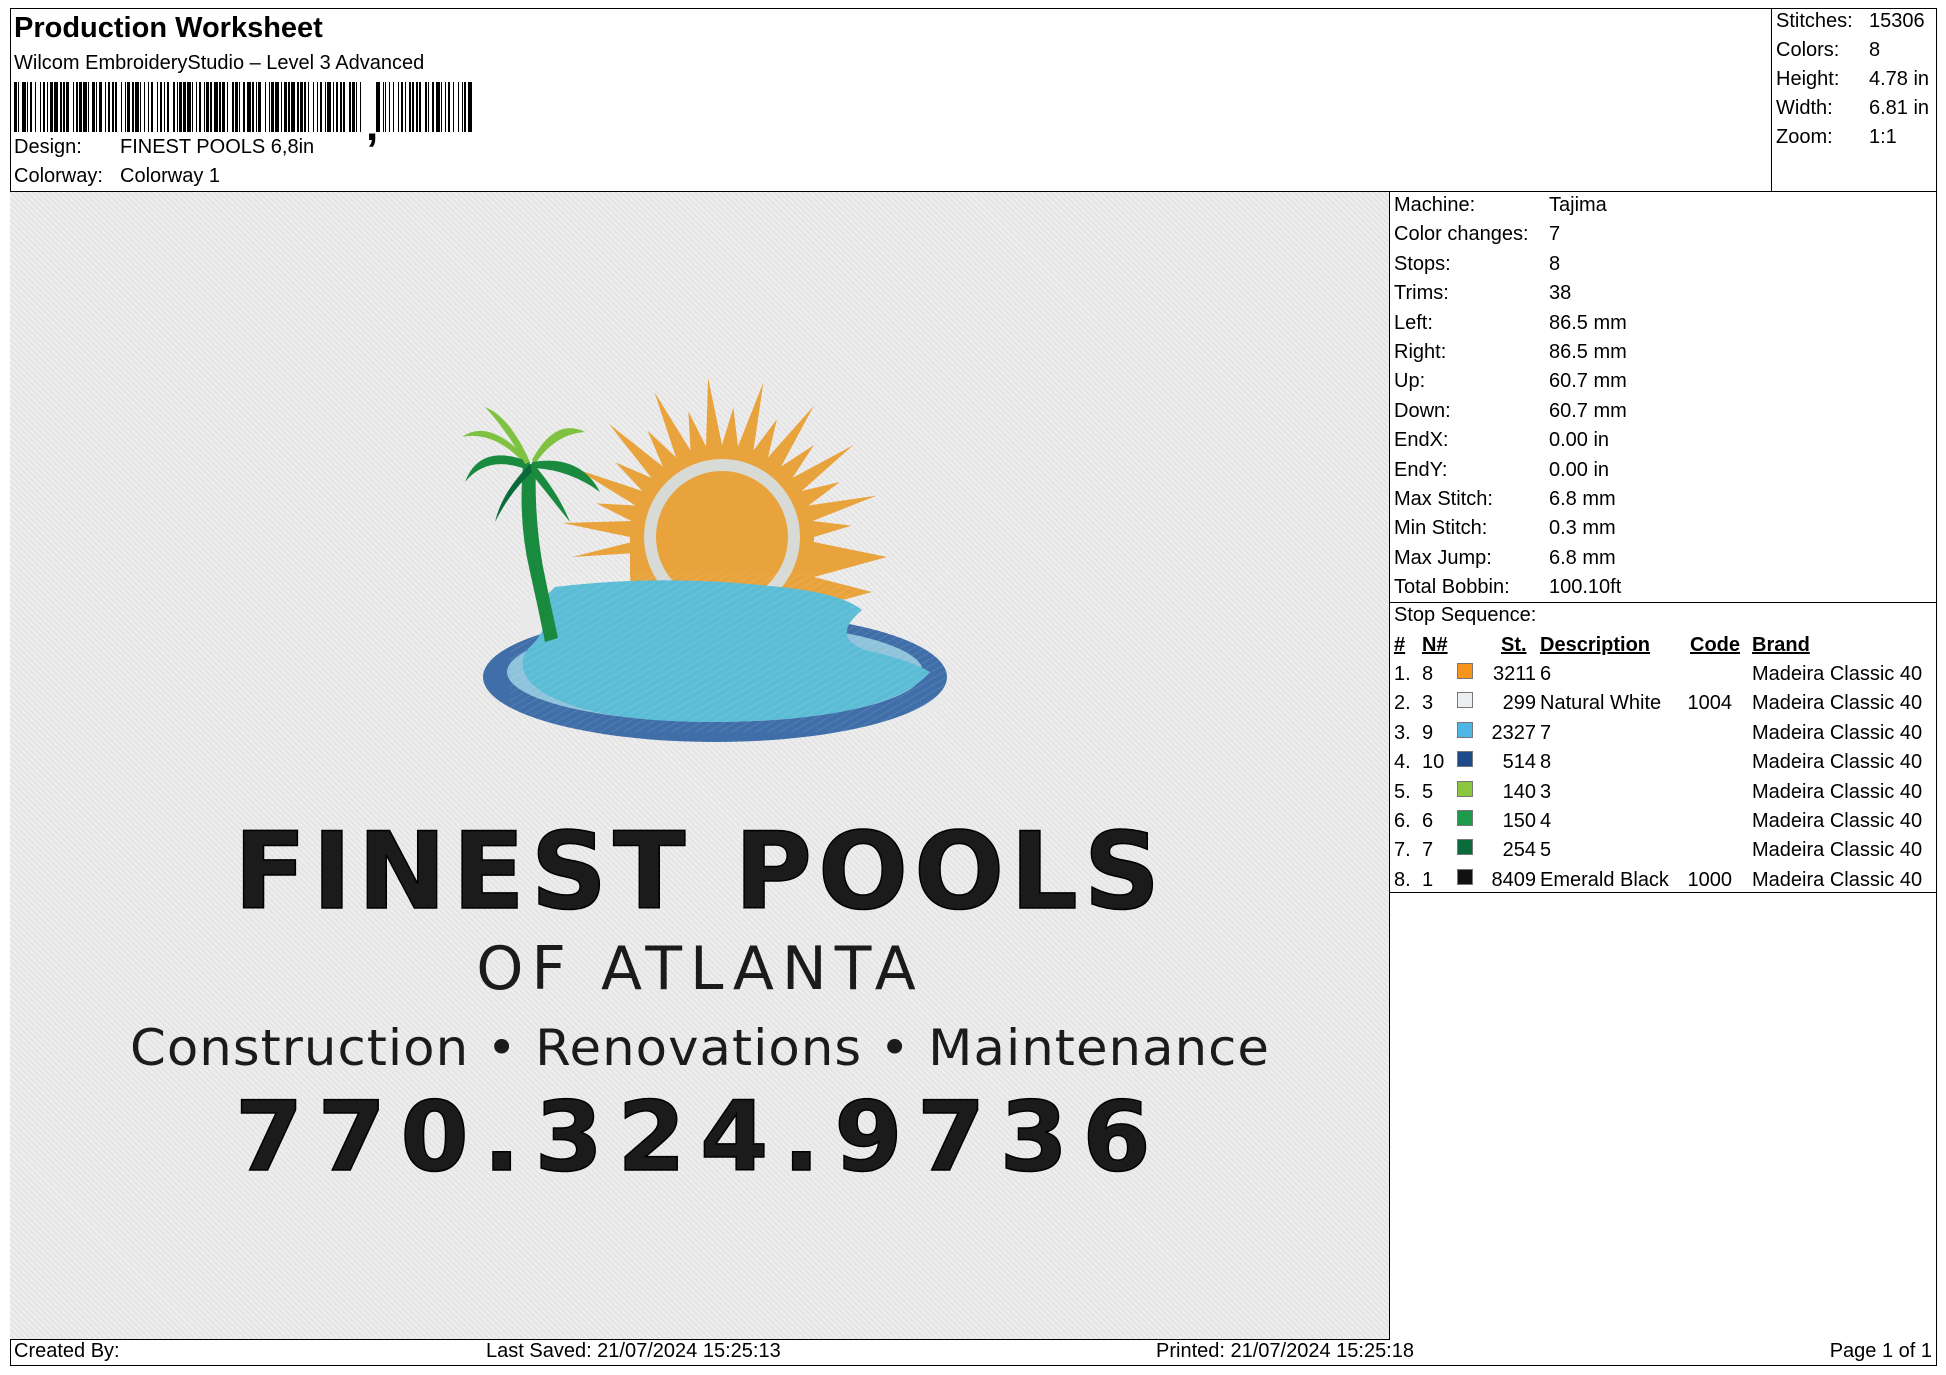 This screenshot has height=1375, width=1946. What do you see at coordinates (117, 176) in the screenshot?
I see `colorway-row: Colorway: Colorway 1` at bounding box center [117, 176].